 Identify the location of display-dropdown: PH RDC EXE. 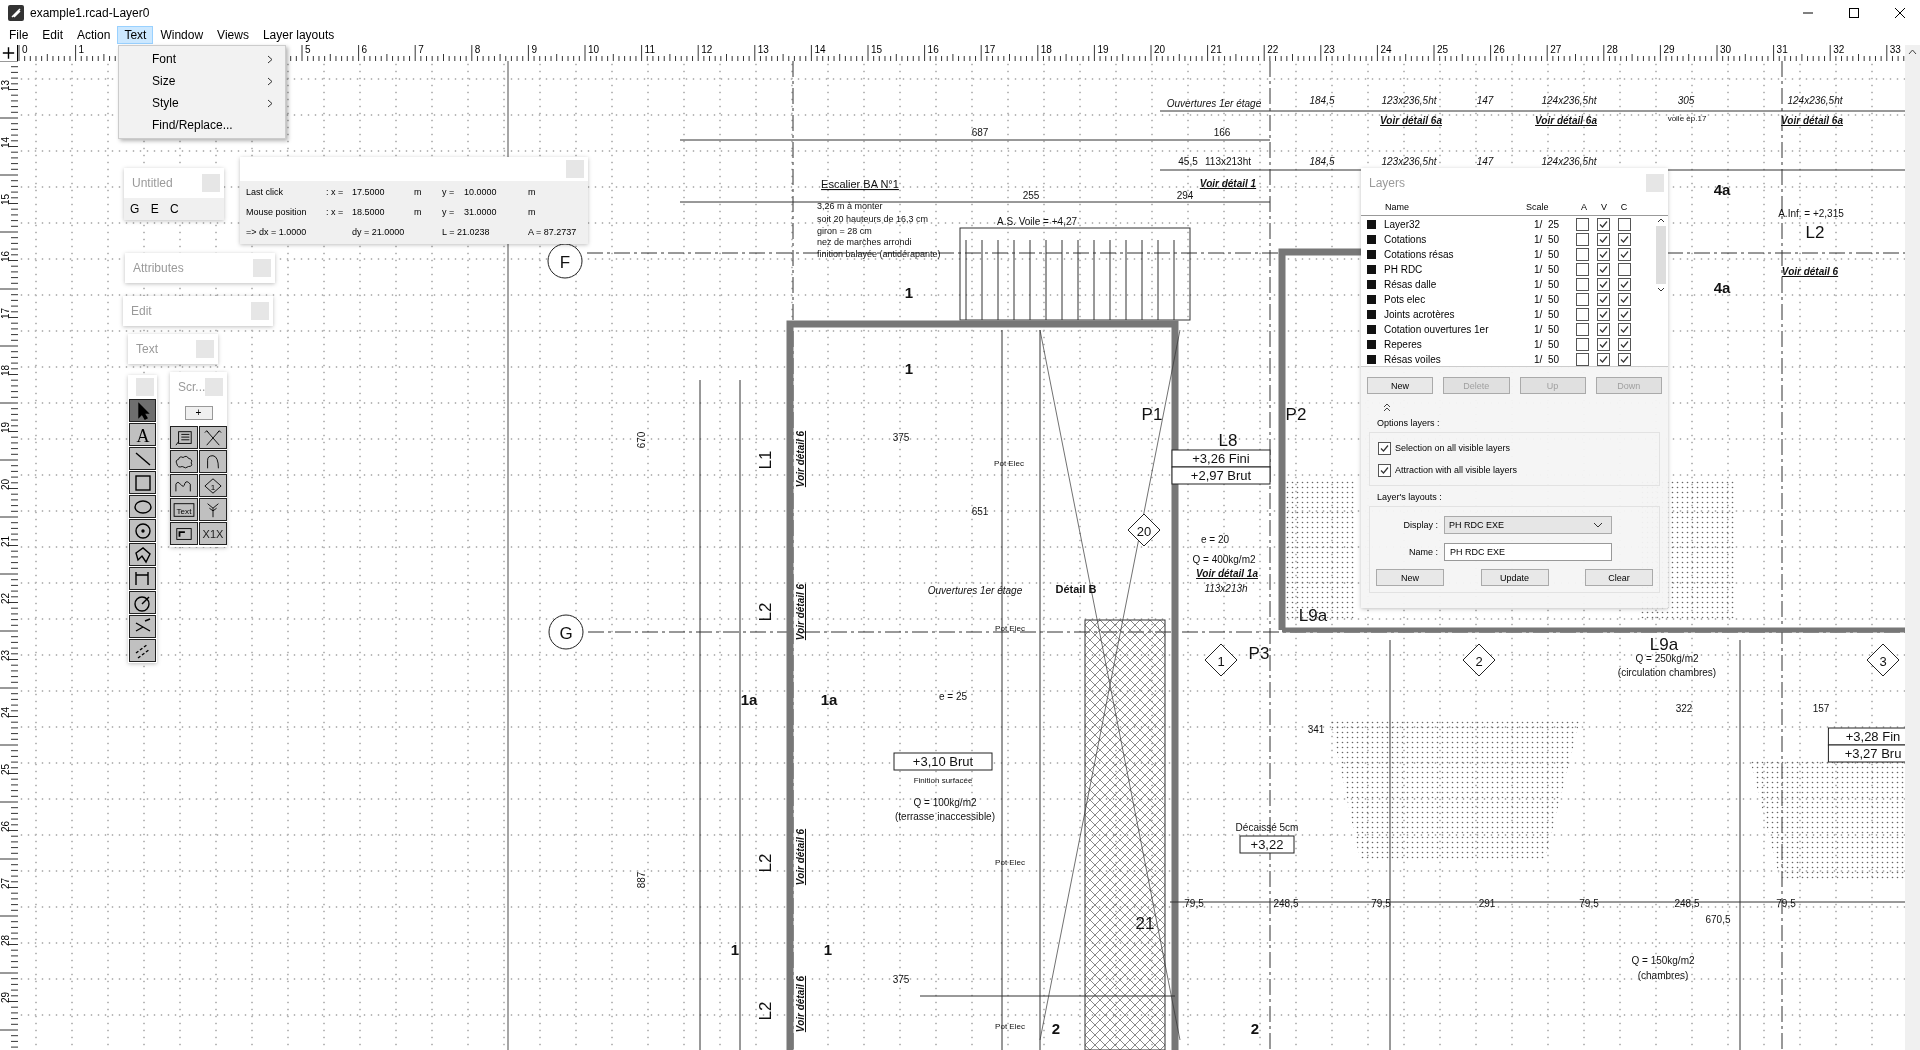
(1528, 524).